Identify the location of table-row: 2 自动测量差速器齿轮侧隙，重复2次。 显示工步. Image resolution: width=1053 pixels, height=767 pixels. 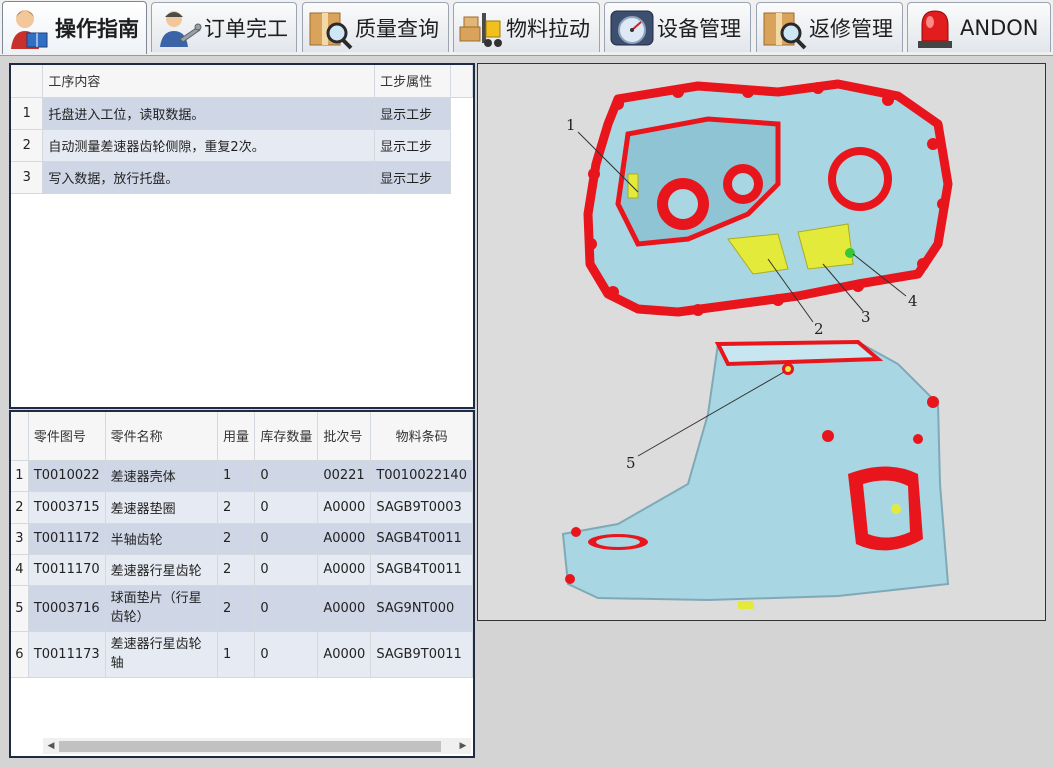
(242, 145).